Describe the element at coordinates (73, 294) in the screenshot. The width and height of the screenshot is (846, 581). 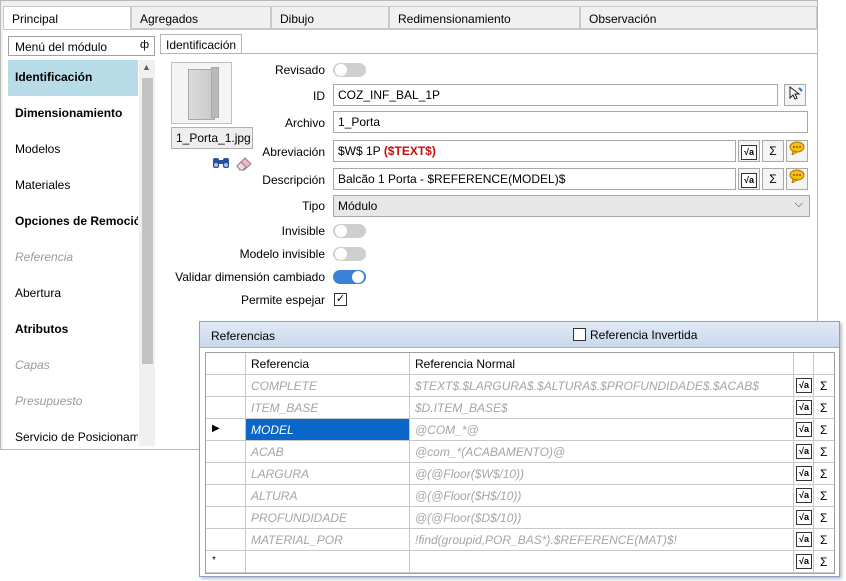
I see `sidebar-item-abertura: Abertura` at that location.